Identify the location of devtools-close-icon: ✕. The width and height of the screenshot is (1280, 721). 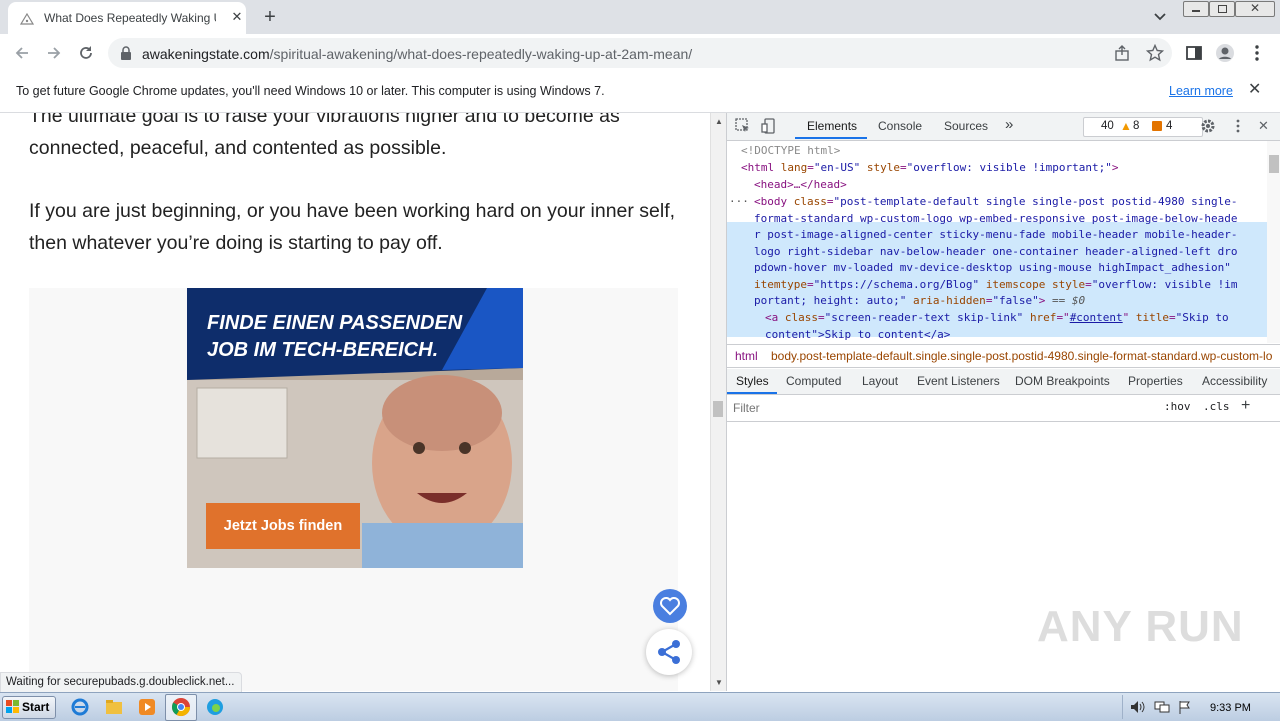
(1263, 126).